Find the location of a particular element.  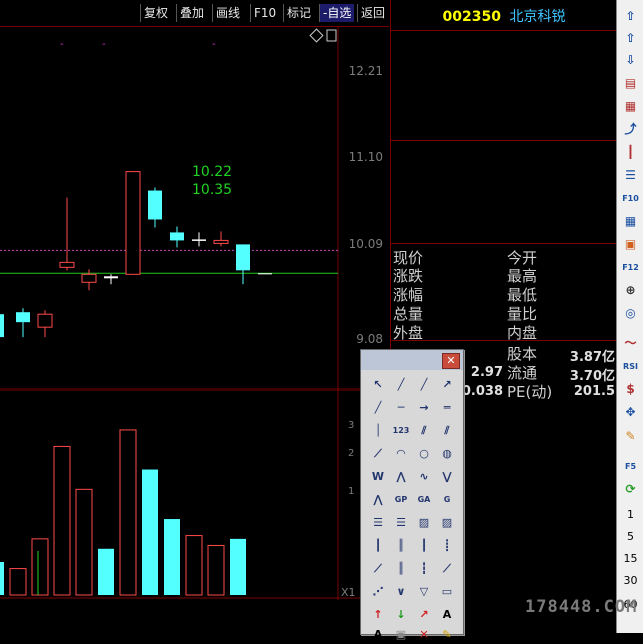

gp-tool-icon: GP is located at coordinates (401, 500).